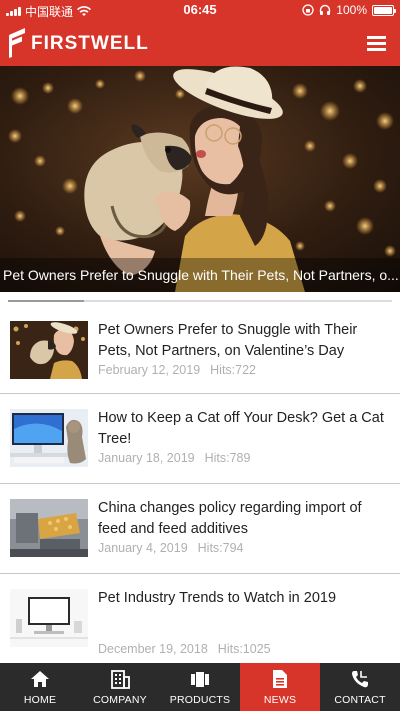 The height and width of the screenshot is (711, 400). Describe the element at coordinates (227, 458) in the screenshot. I see `news-hits: Hits:789` at that location.